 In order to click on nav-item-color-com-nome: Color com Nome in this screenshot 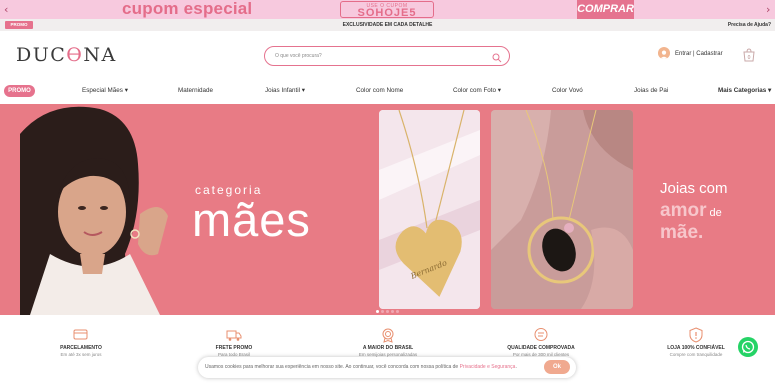, I will do `click(379, 90)`.